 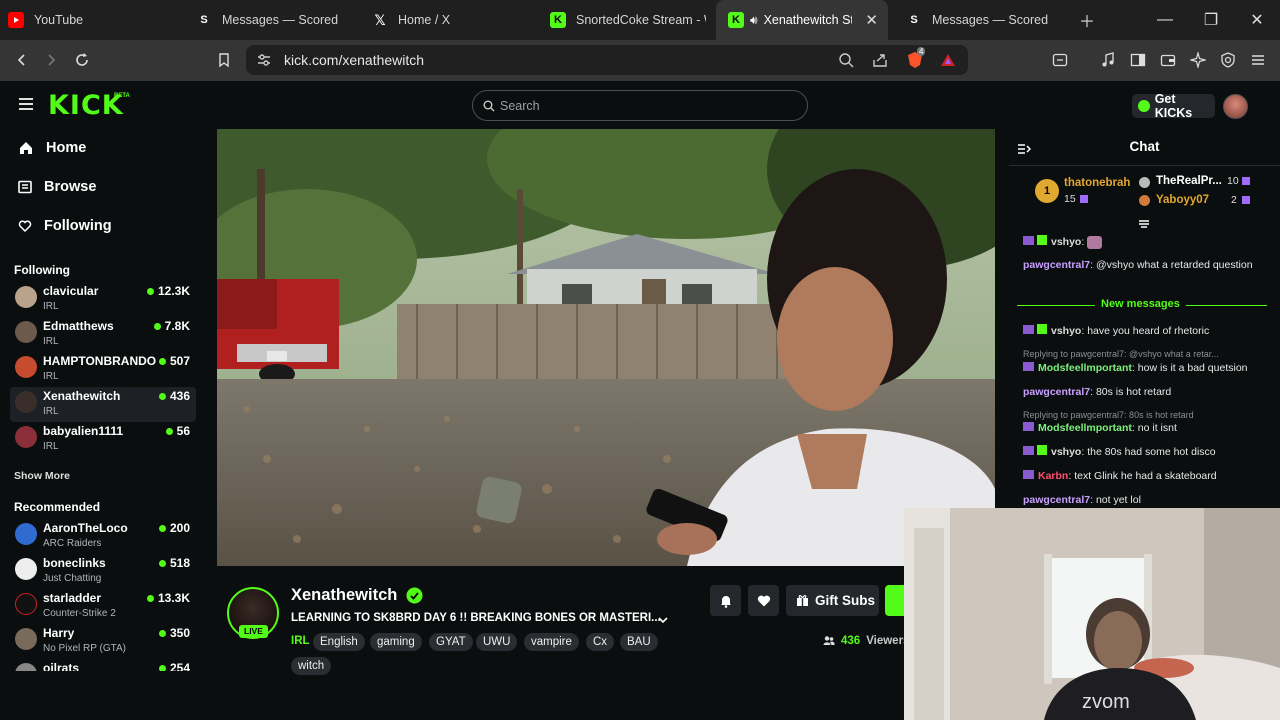 What do you see at coordinates (97, 20) in the screenshot?
I see `tab-youtube: YouTube` at bounding box center [97, 20].